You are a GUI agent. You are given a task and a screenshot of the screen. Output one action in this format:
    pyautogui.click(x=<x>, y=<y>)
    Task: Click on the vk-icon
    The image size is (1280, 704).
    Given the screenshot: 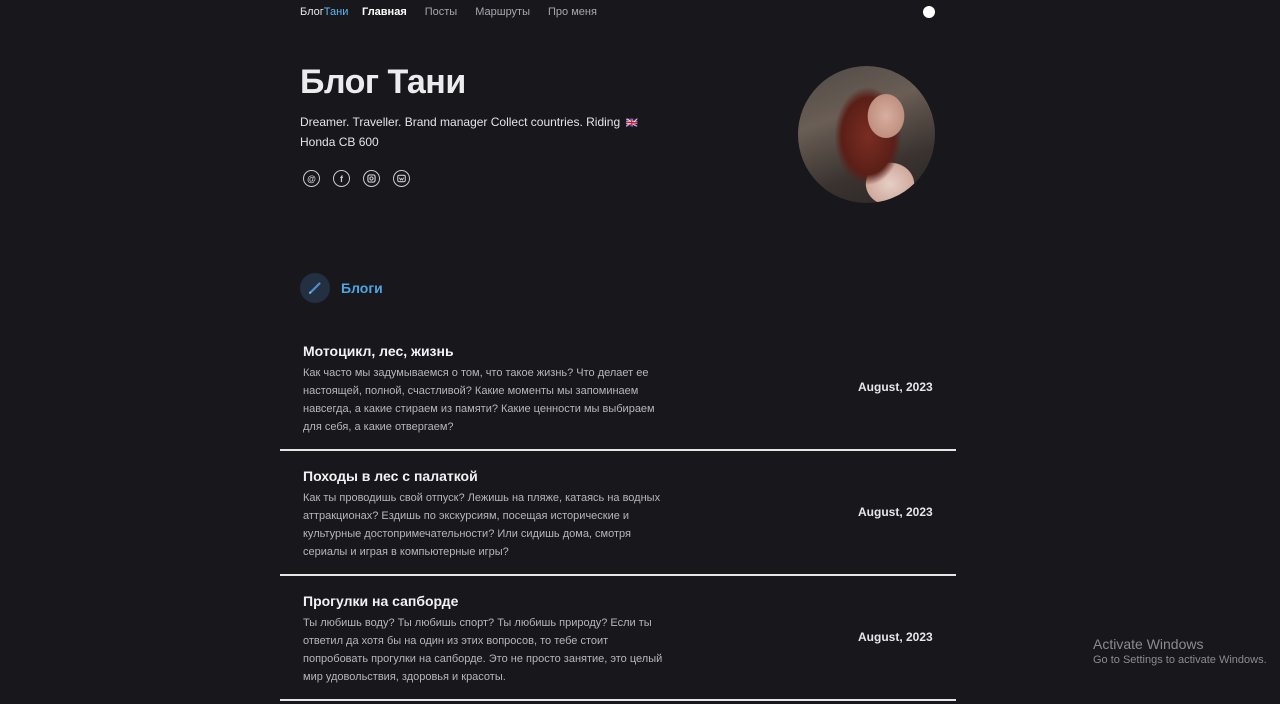 What is the action you would take?
    pyautogui.click(x=401, y=178)
    